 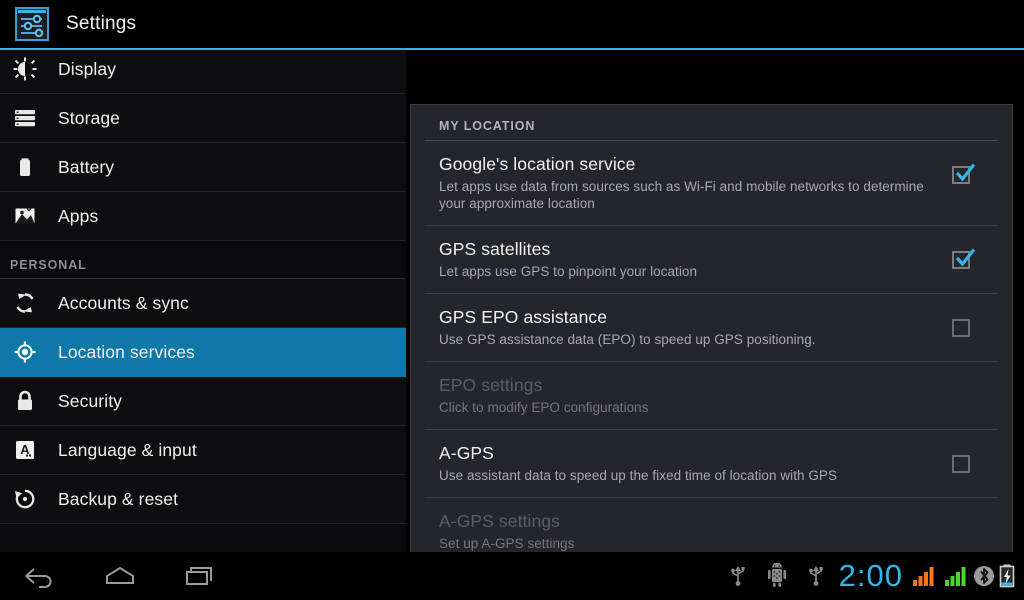 I want to click on storage-icon, so click(x=25, y=118).